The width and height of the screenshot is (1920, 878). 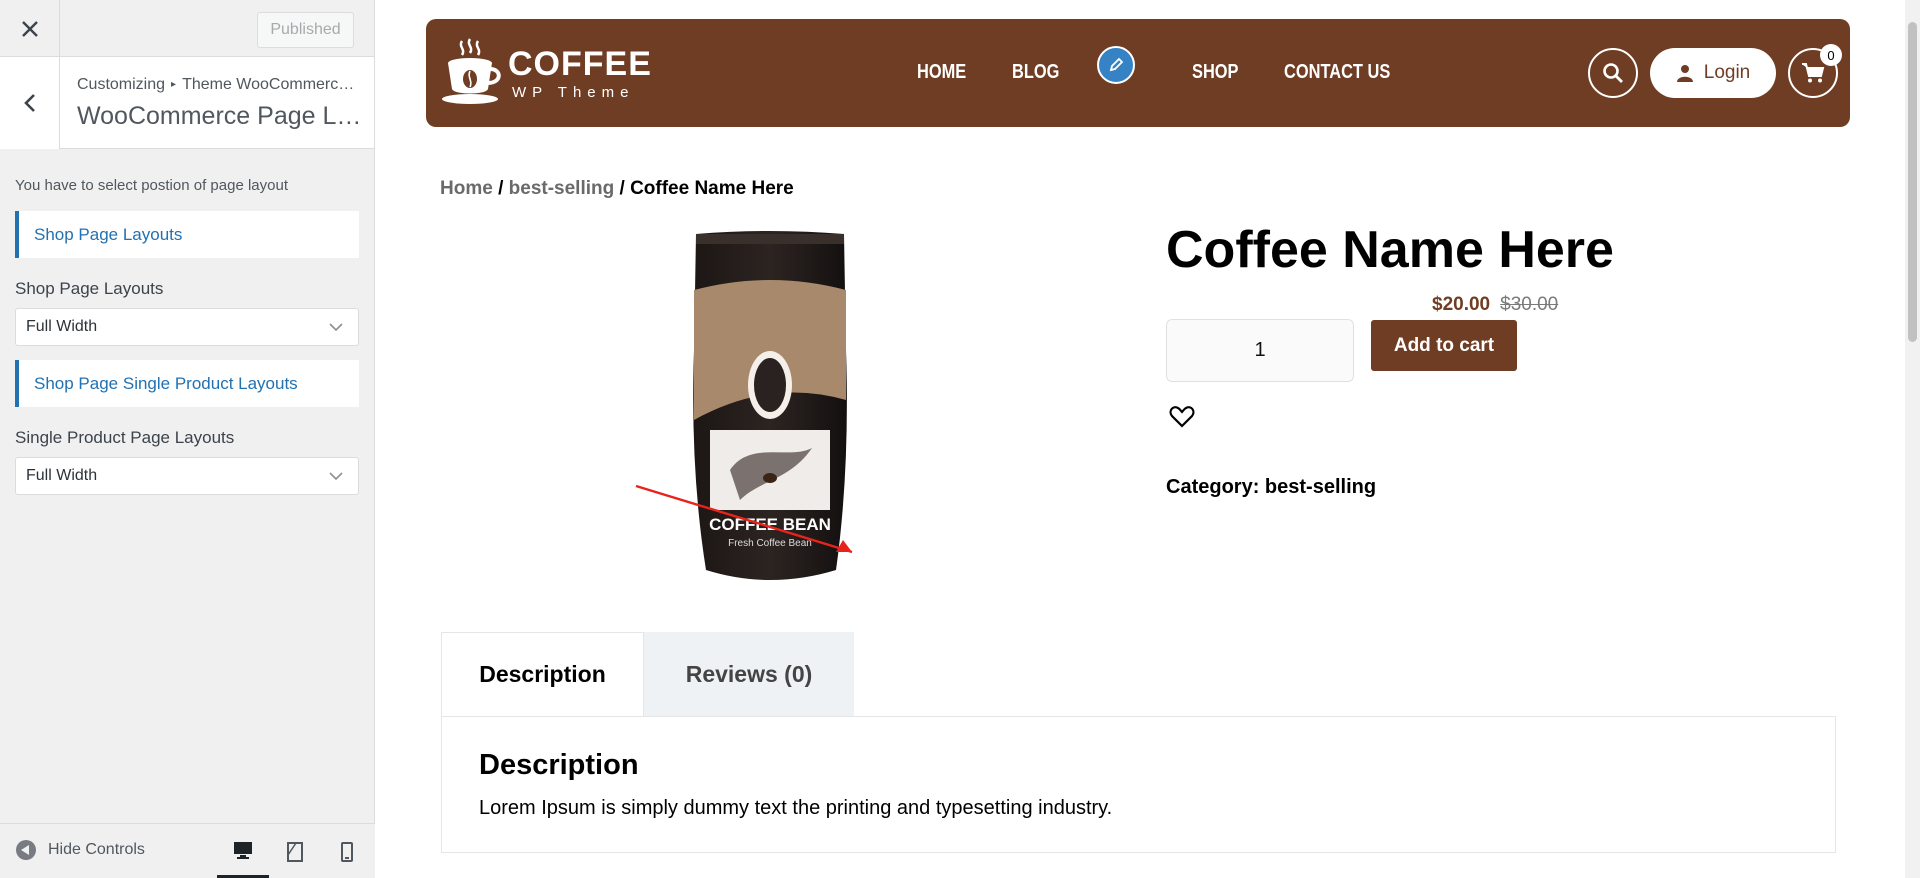 I want to click on price-current: $20.00, so click(x=1461, y=304).